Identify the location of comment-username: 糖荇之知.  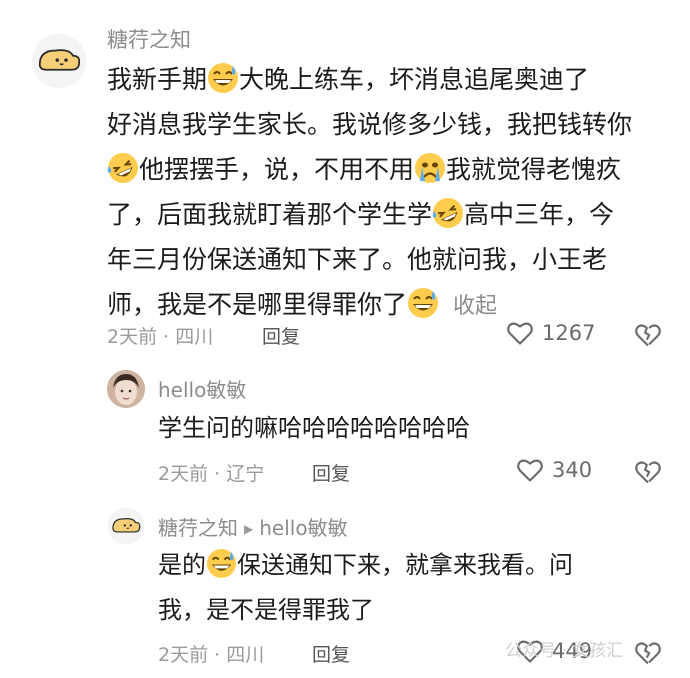
(149, 39).